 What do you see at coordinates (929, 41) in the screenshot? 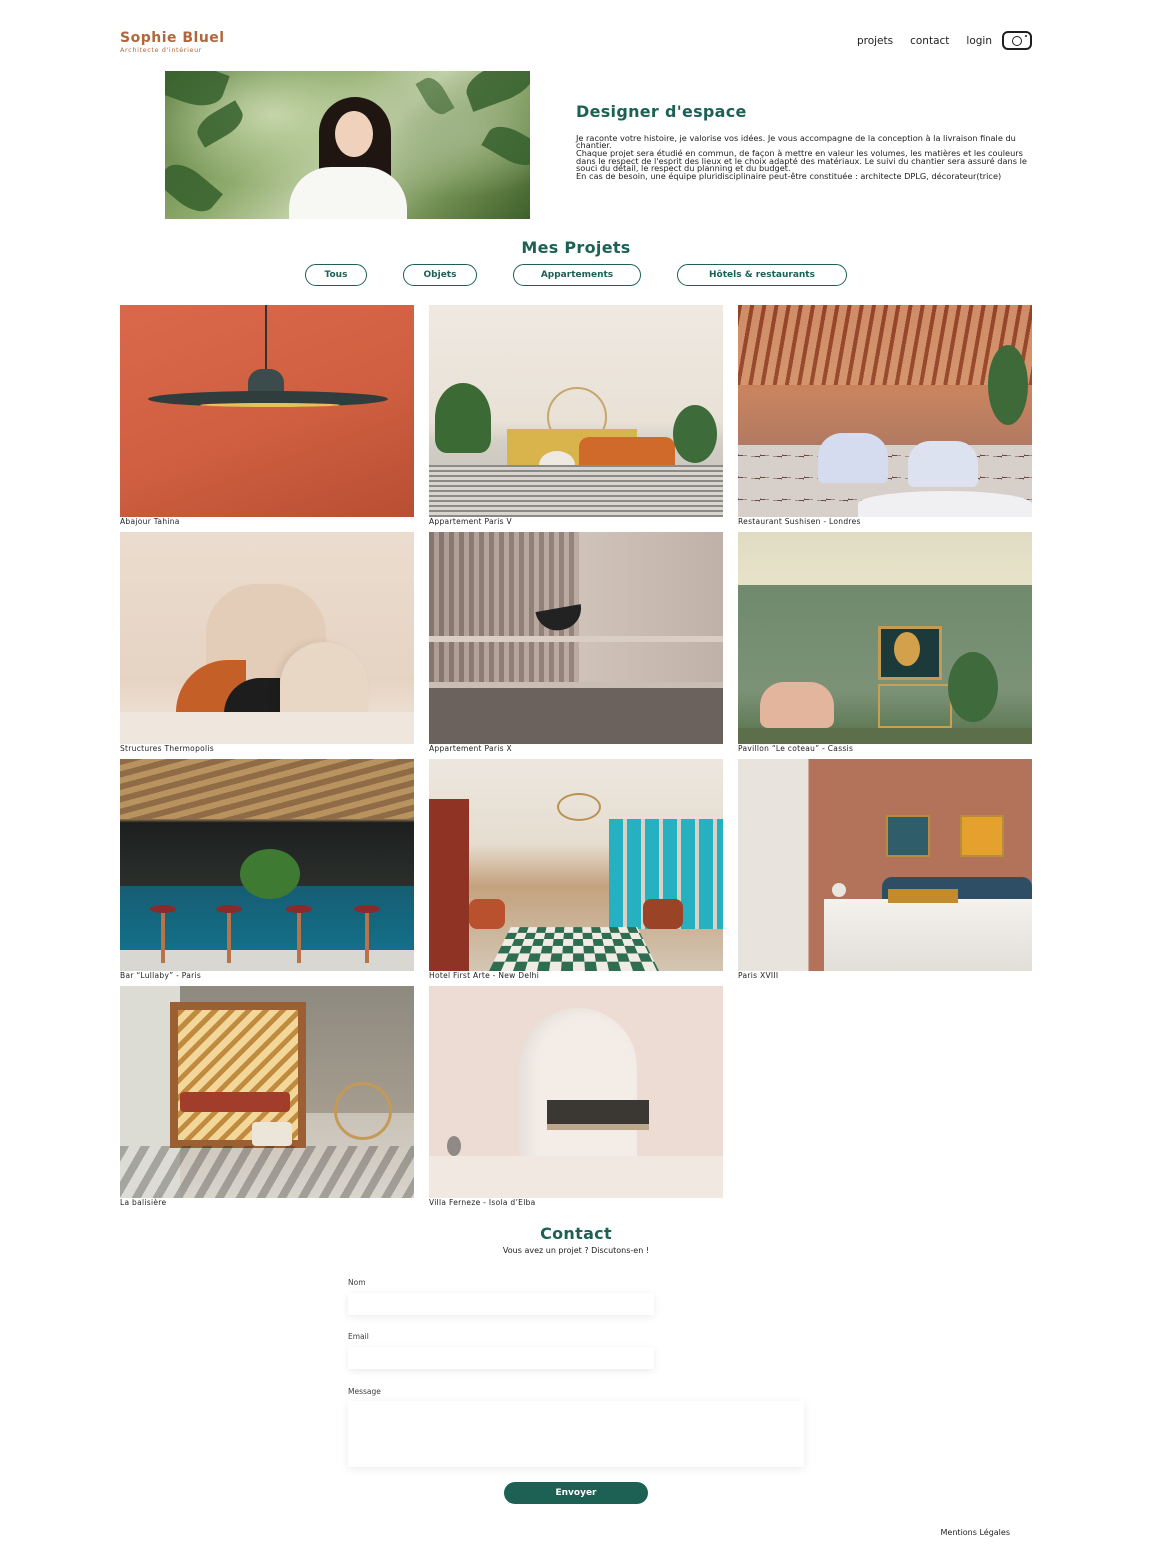
I see `nav-link-contact: contact` at bounding box center [929, 41].